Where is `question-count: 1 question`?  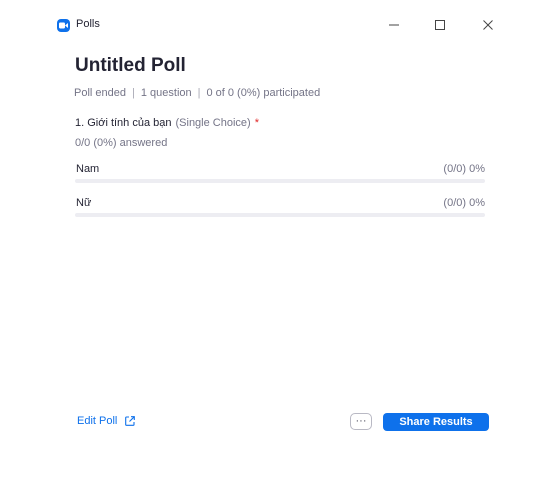
question-count: 1 question is located at coordinates (166, 93).